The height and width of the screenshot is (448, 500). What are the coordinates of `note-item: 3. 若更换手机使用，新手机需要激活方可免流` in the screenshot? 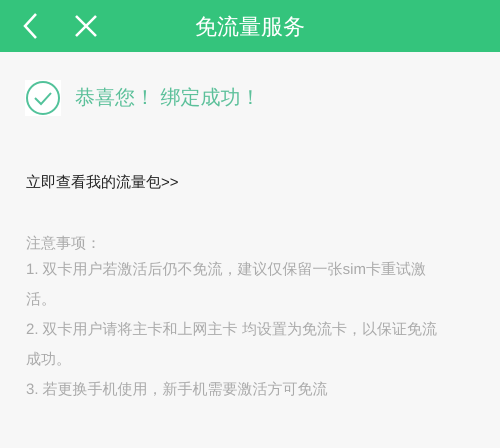 It's located at (177, 390).